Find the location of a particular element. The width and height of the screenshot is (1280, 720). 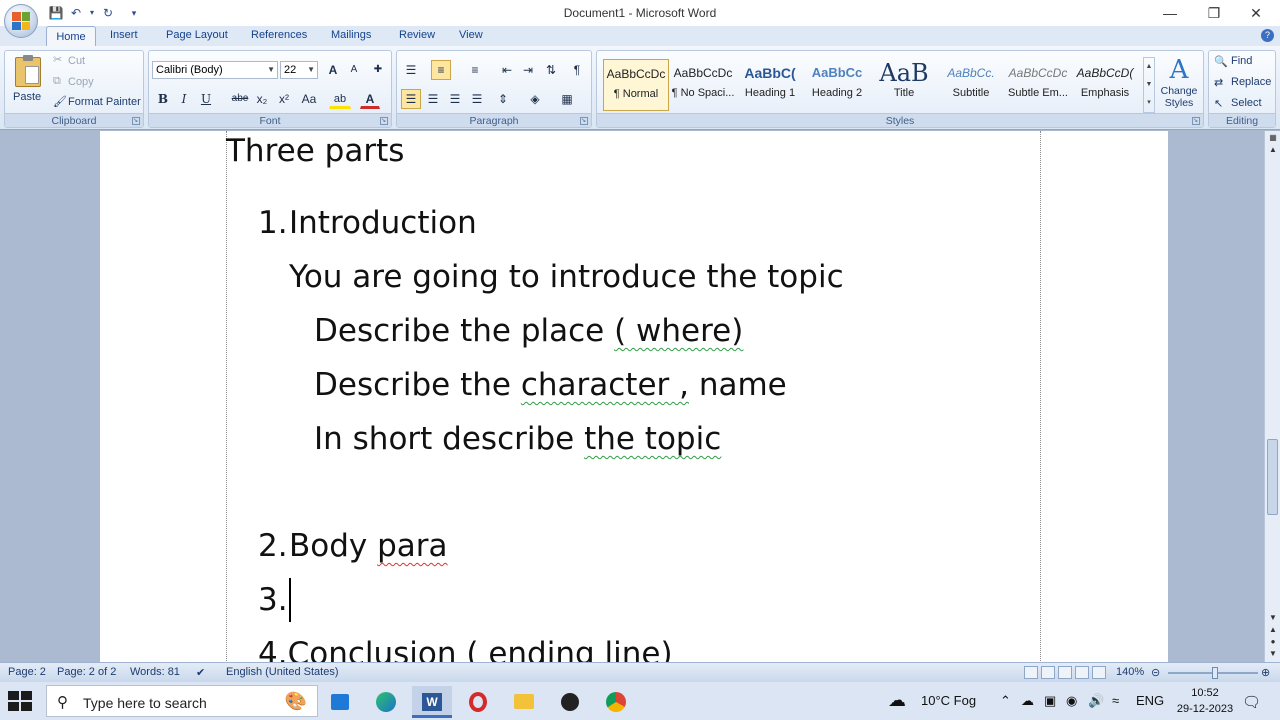

web-layout-icon is located at coordinates (1065, 672).